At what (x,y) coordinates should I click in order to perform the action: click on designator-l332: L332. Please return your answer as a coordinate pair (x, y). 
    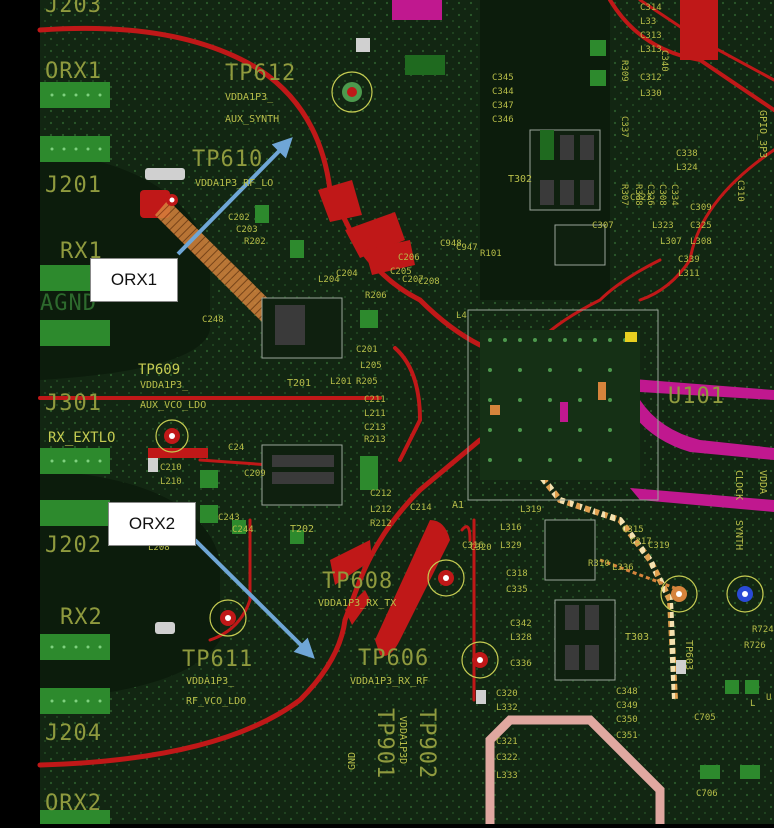
    Looking at the image, I should click on (507, 708).